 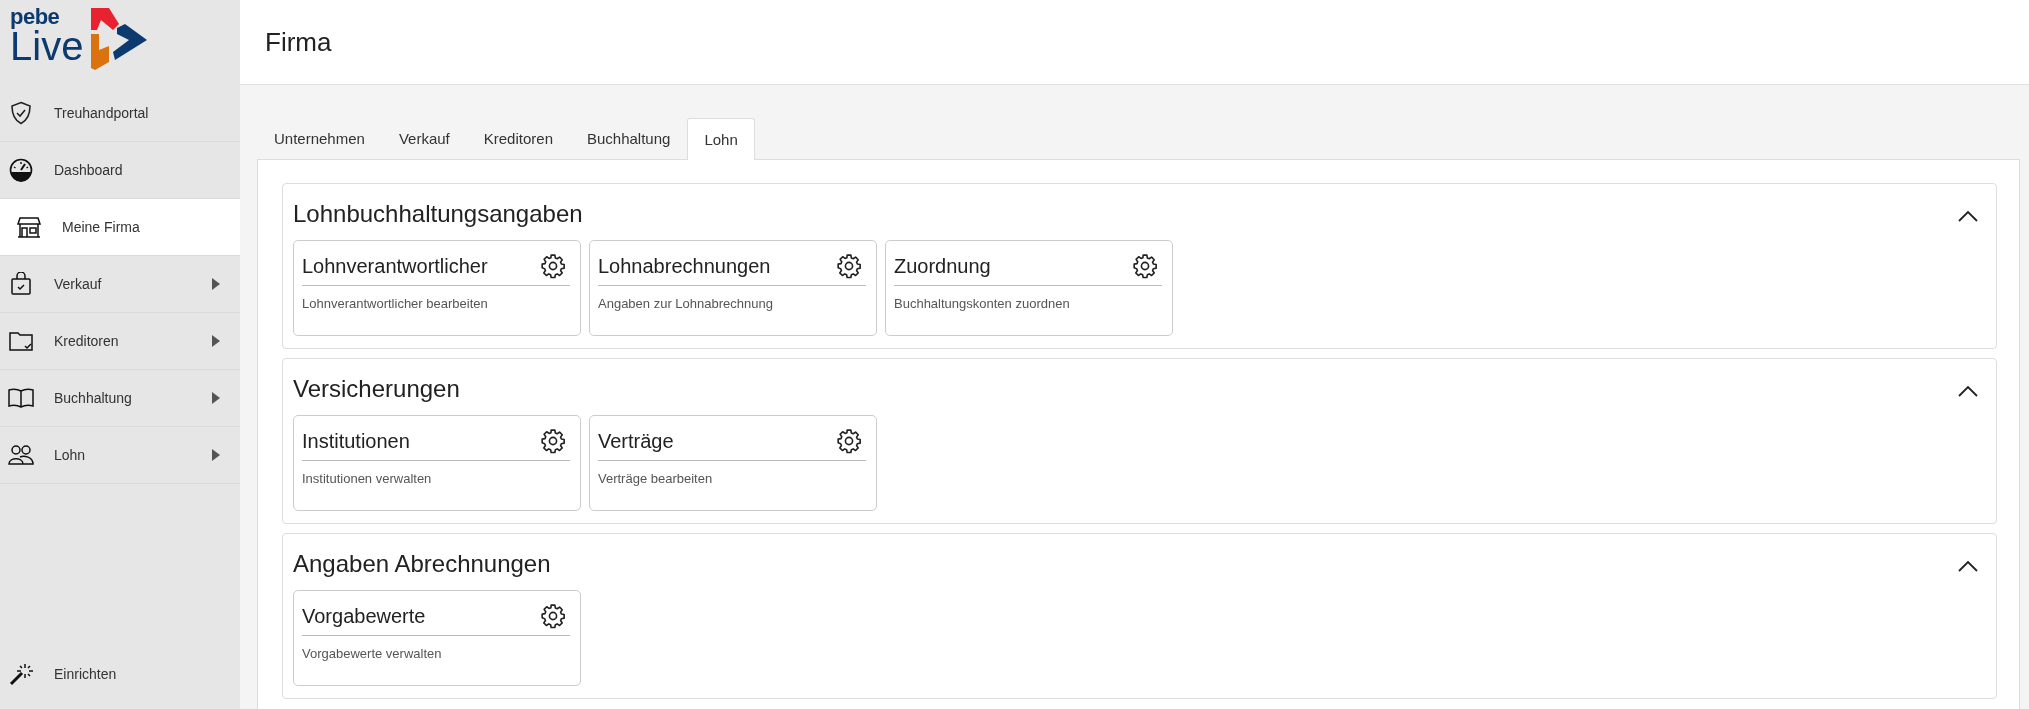 What do you see at coordinates (372, 653) in the screenshot?
I see `card-description: Vorgabewerte verwalten` at bounding box center [372, 653].